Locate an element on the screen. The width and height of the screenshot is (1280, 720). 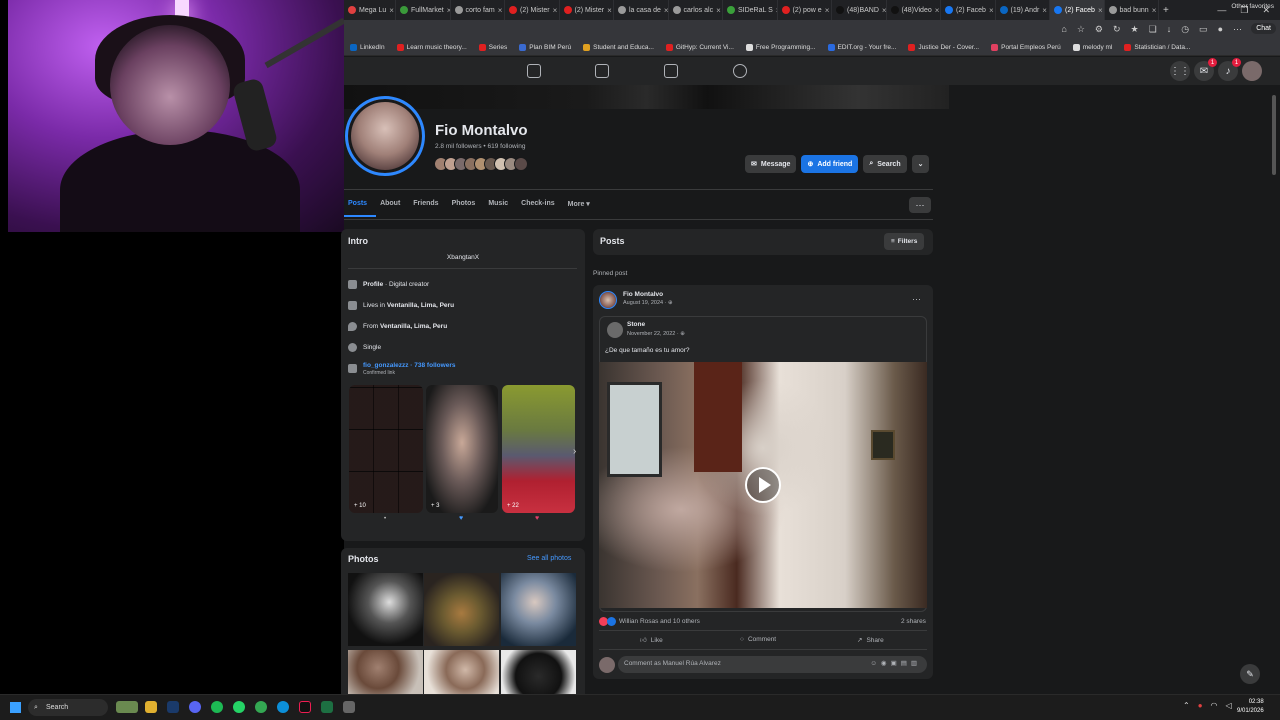
browser-tab: bad bunn × is located at coordinates (1132, 10).